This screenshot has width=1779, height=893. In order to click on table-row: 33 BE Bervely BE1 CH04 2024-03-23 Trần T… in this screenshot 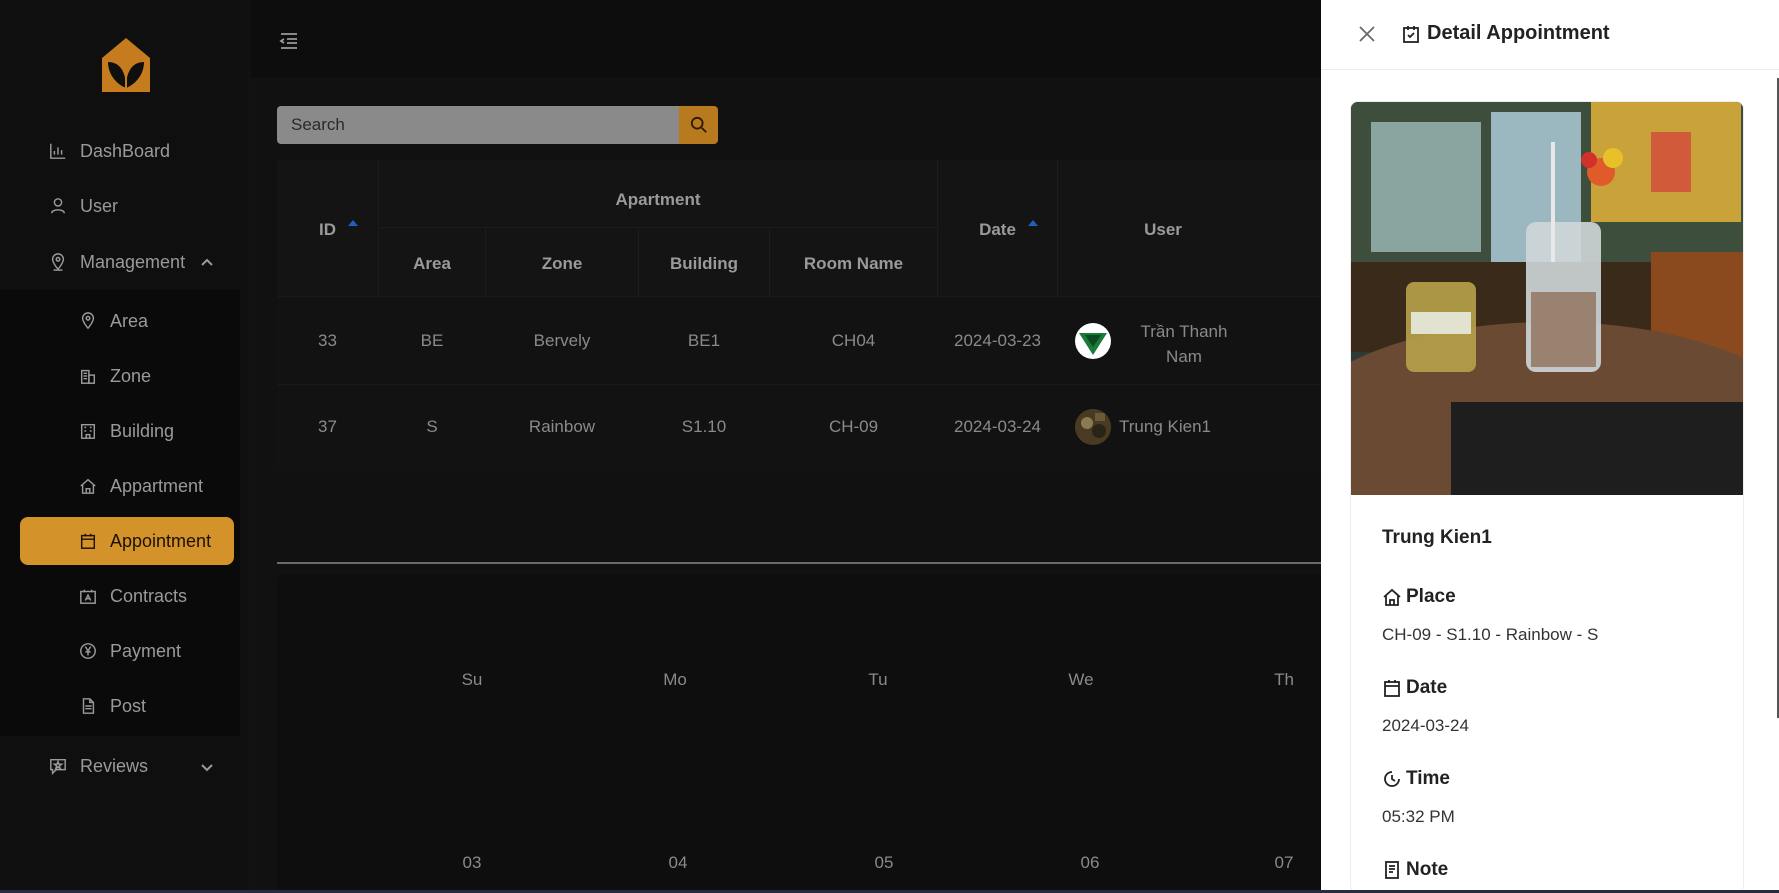, I will do `click(803, 340)`.